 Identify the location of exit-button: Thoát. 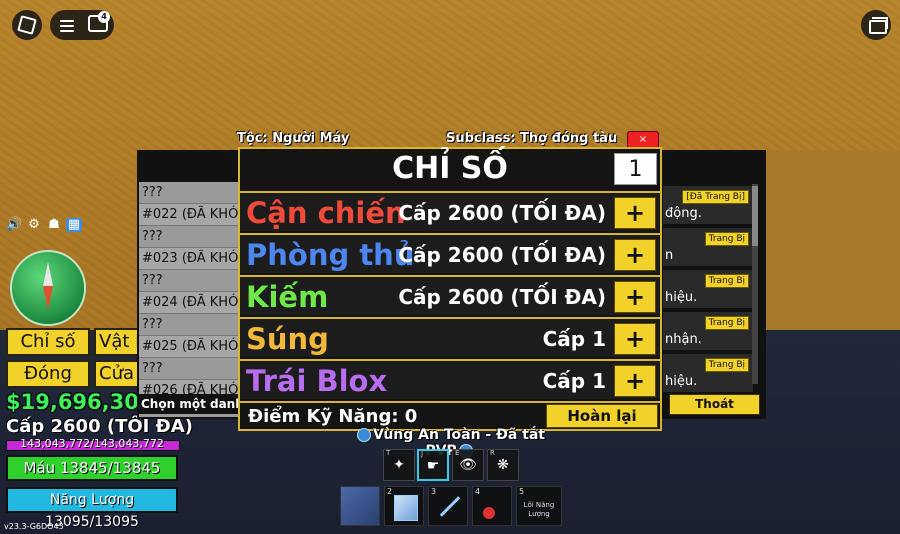
(714, 404).